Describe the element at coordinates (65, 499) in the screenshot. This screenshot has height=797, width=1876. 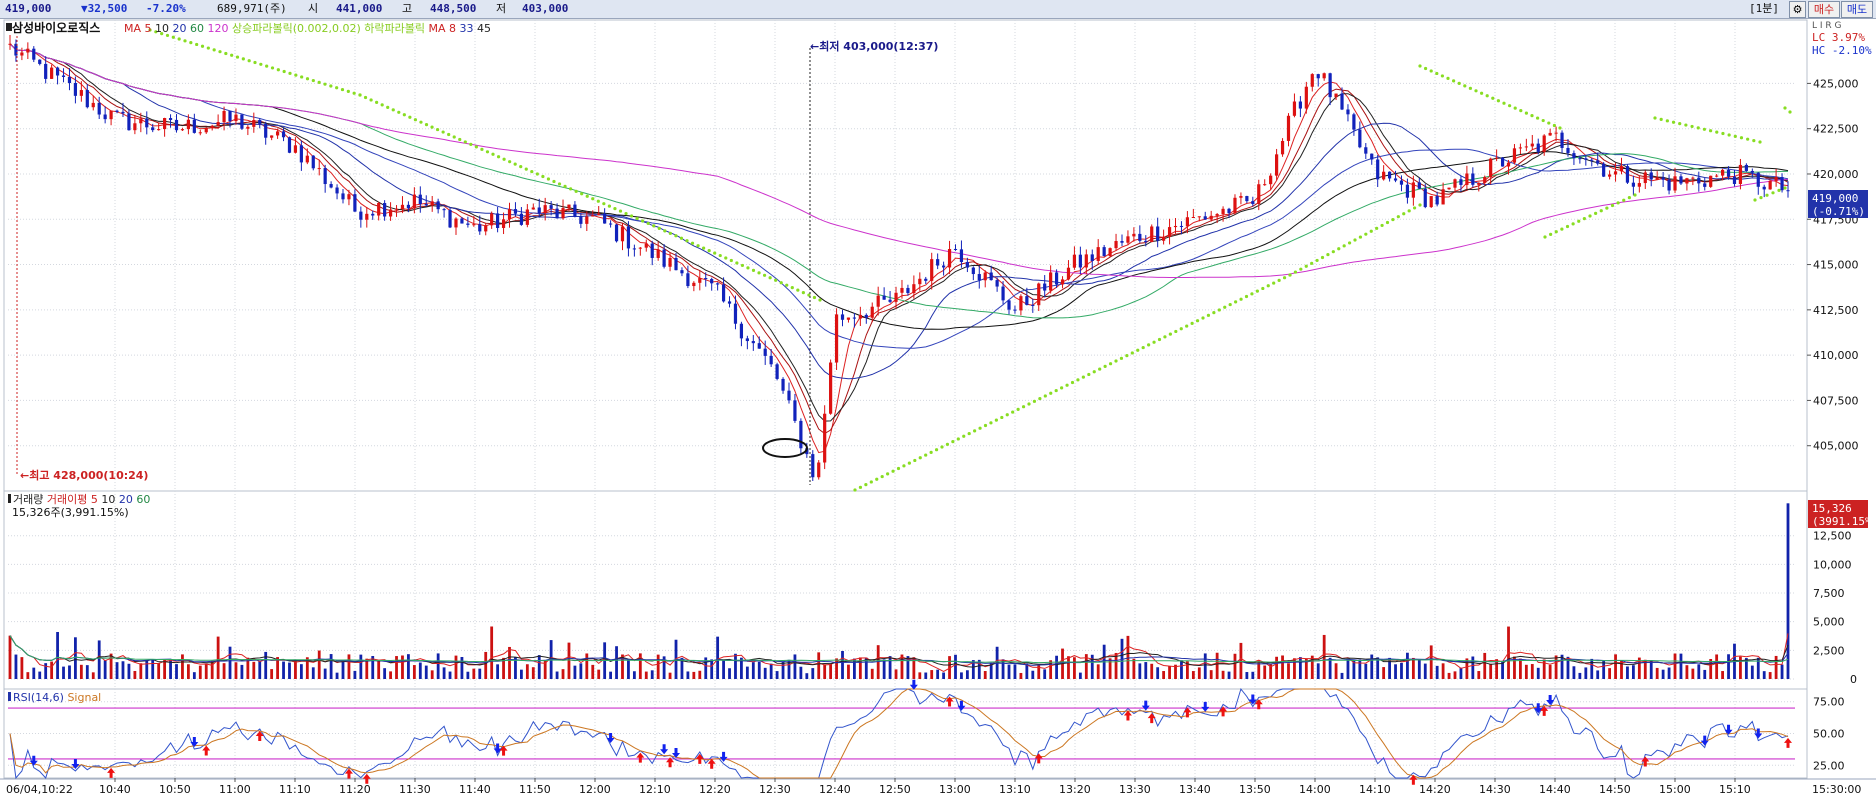
I see `legend-item: 거래이평` at that location.